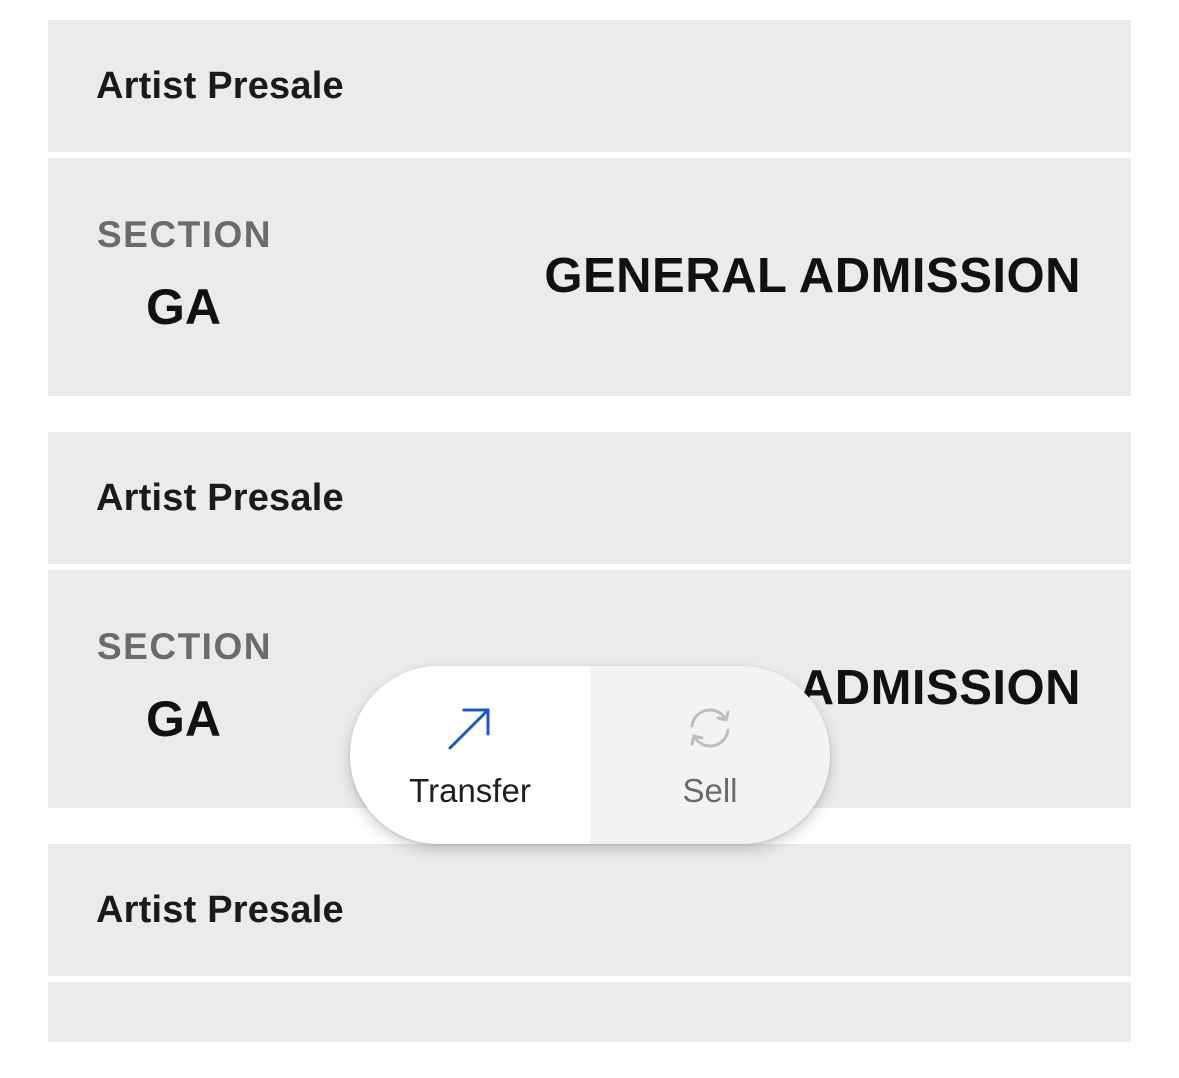 Image resolution: width=1179 pixels, height=1078 pixels. Describe the element at coordinates (469, 729) in the screenshot. I see `arrow-up-right-icon` at that location.